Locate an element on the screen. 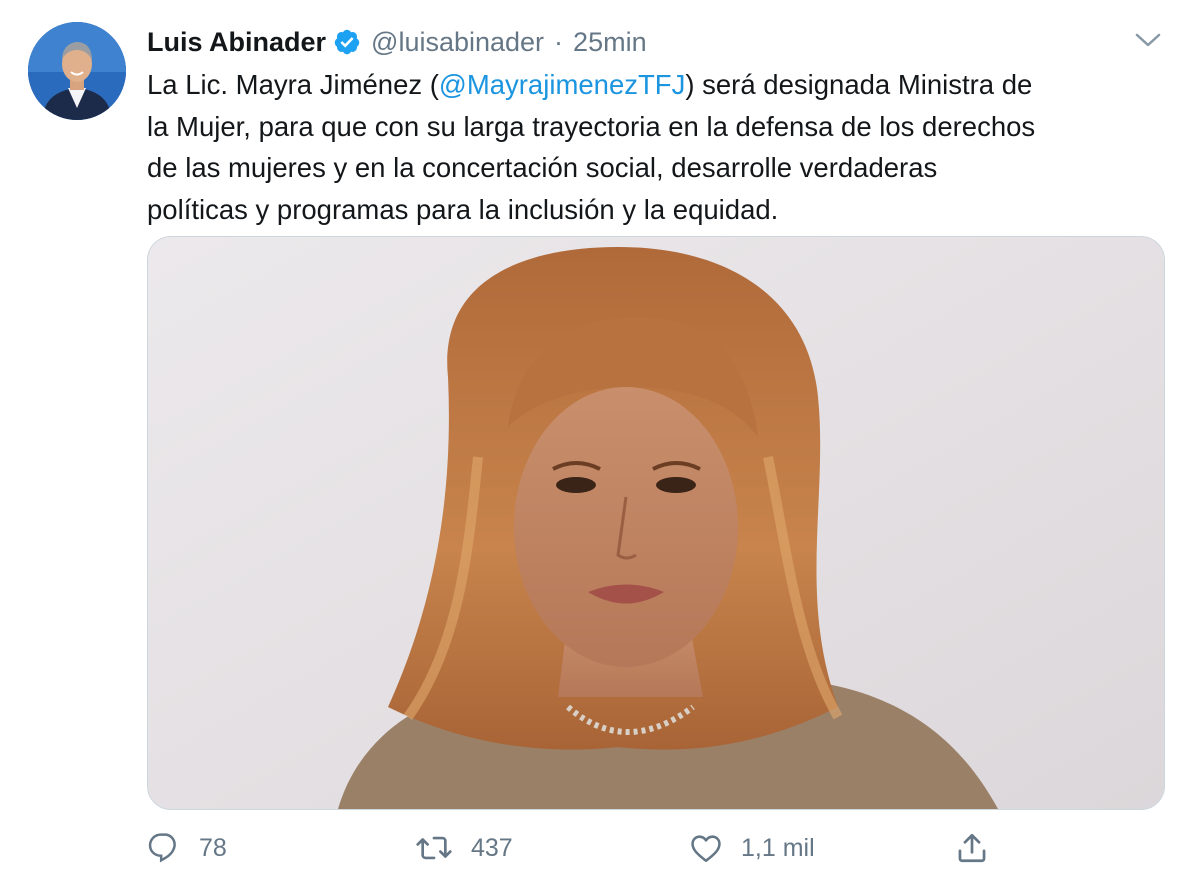 The image size is (1200, 882). author-avatar is located at coordinates (77, 71).